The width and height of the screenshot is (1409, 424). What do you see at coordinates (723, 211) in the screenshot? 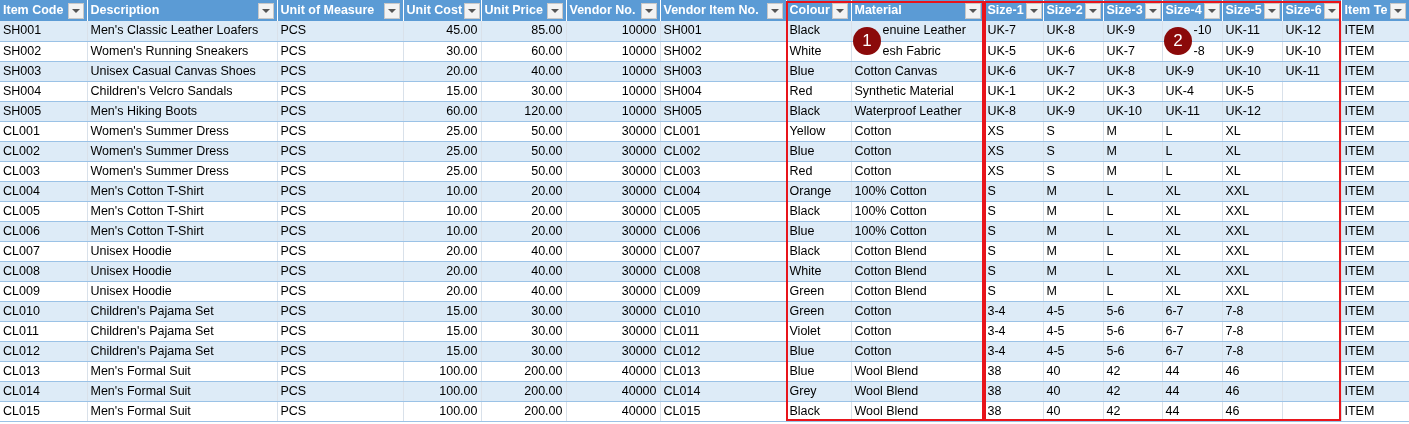
I see `table-cell: CL005` at bounding box center [723, 211].